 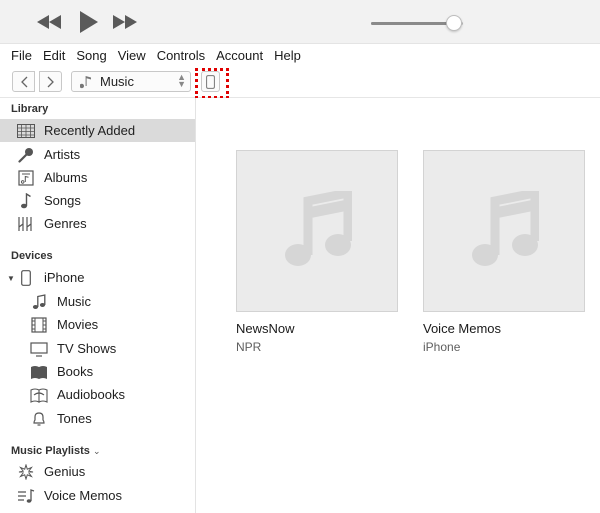 What do you see at coordinates (74, 301) in the screenshot?
I see `sidebar-item-label: Music` at bounding box center [74, 301].